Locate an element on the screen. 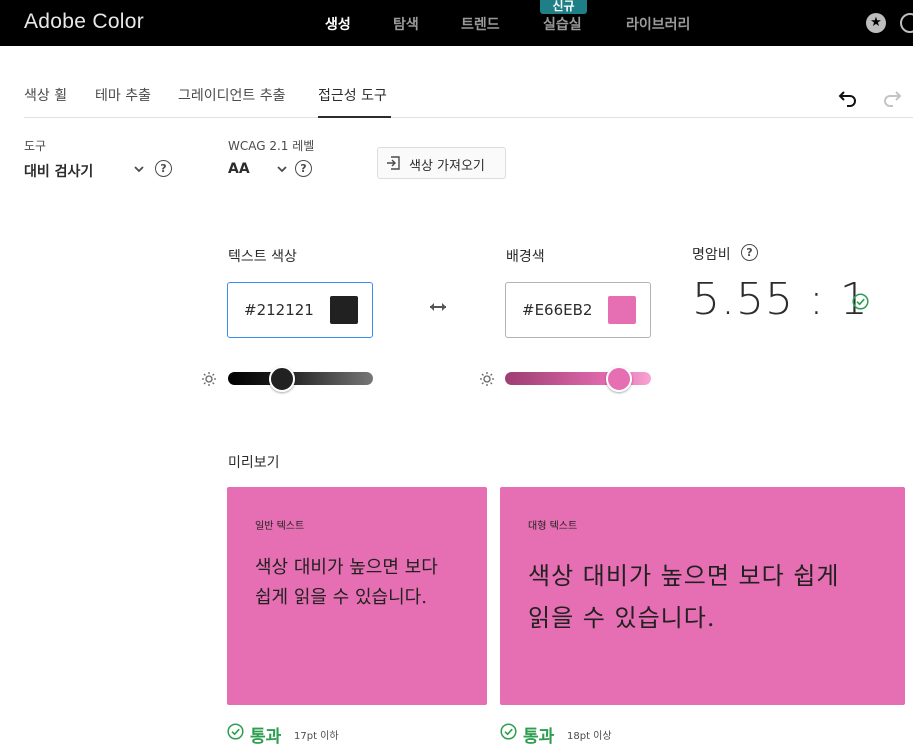 The image size is (913, 750). tab-accessibility: 접근성 도구 is located at coordinates (352, 95).